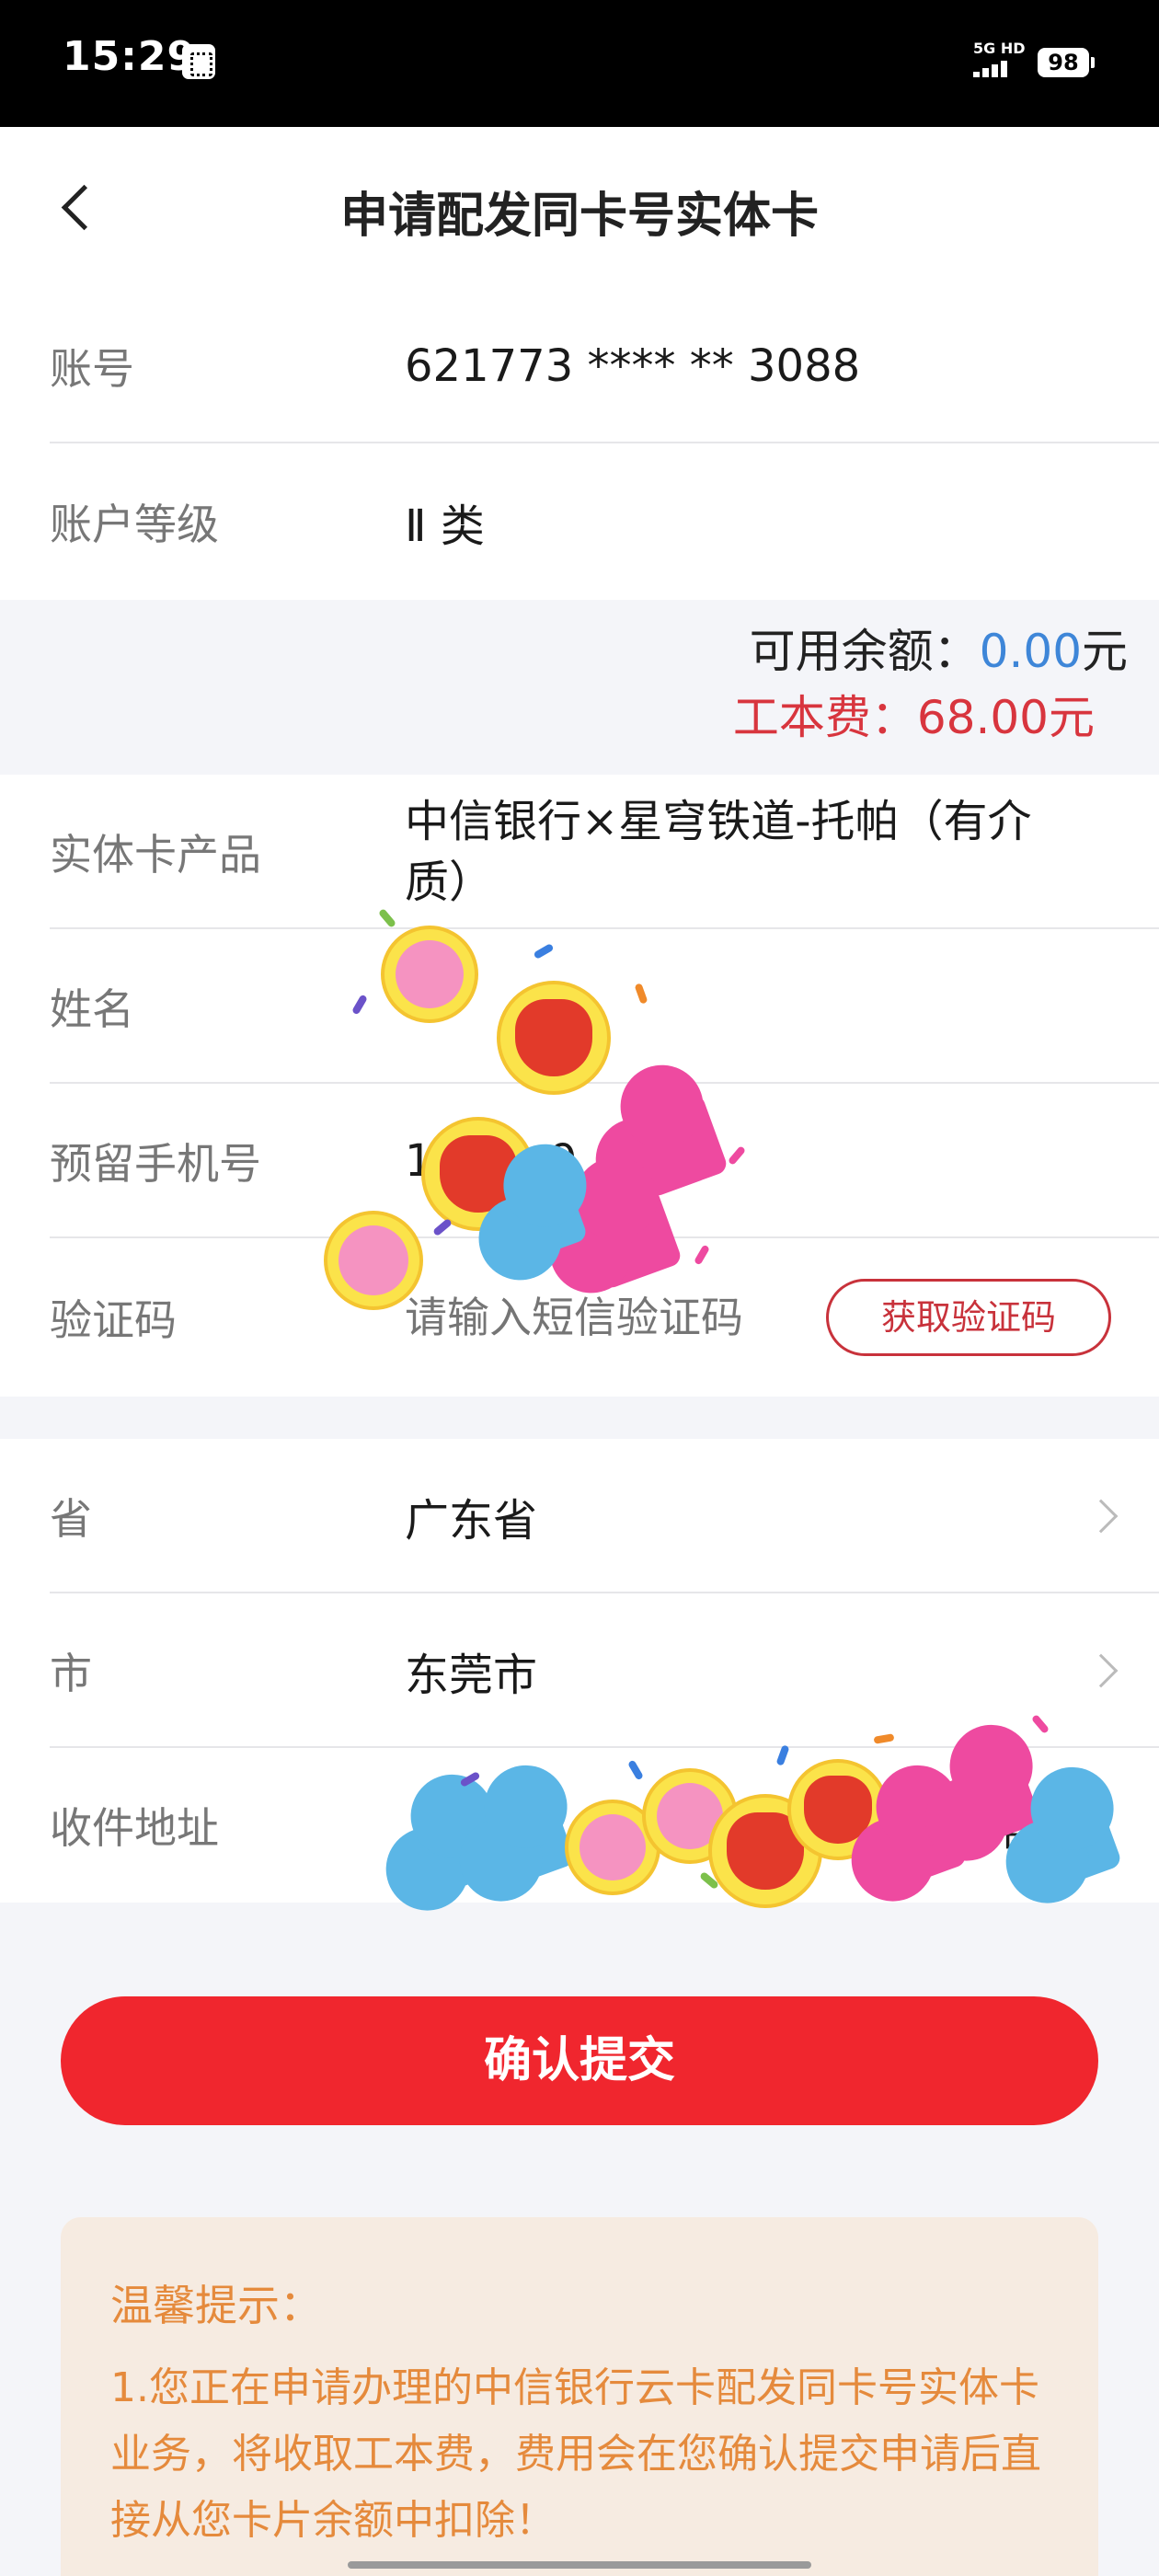 Image resolution: width=1159 pixels, height=2576 pixels. What do you see at coordinates (579, 2565) in the screenshot?
I see `home-indicator` at bounding box center [579, 2565].